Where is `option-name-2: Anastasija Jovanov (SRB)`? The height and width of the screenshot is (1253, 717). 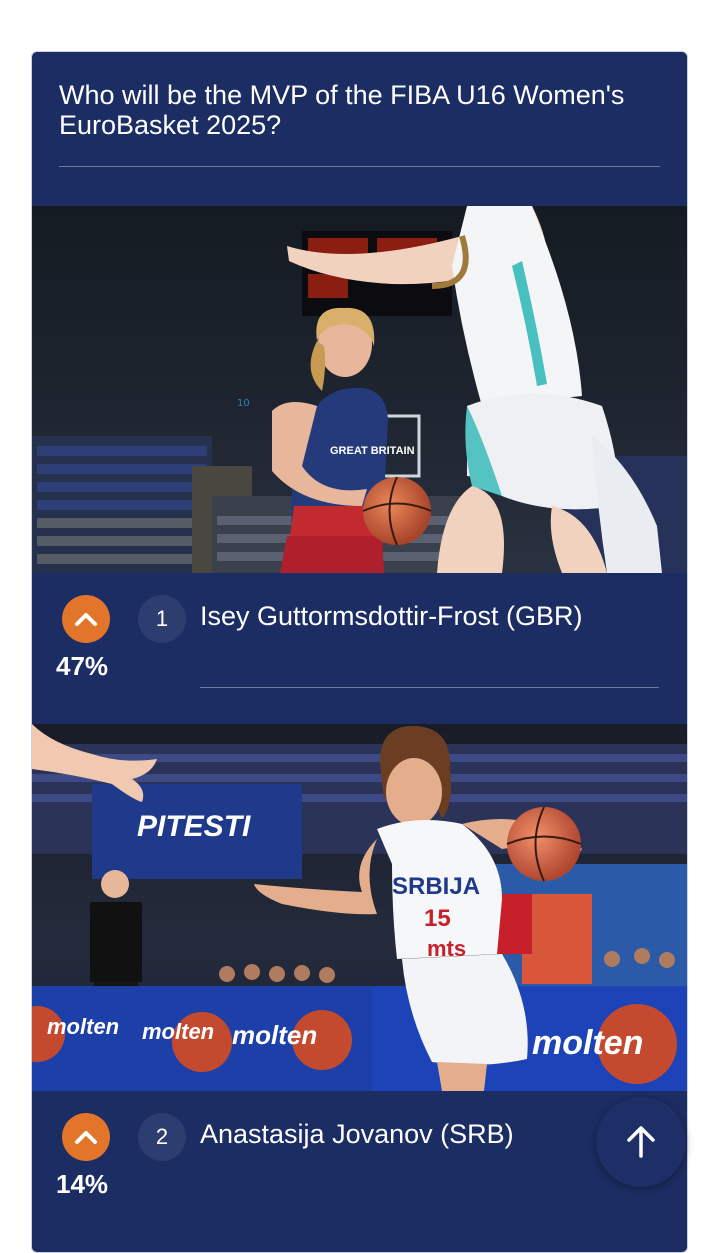
option-name-2: Anastasija Jovanov (SRB) is located at coordinates (357, 1134).